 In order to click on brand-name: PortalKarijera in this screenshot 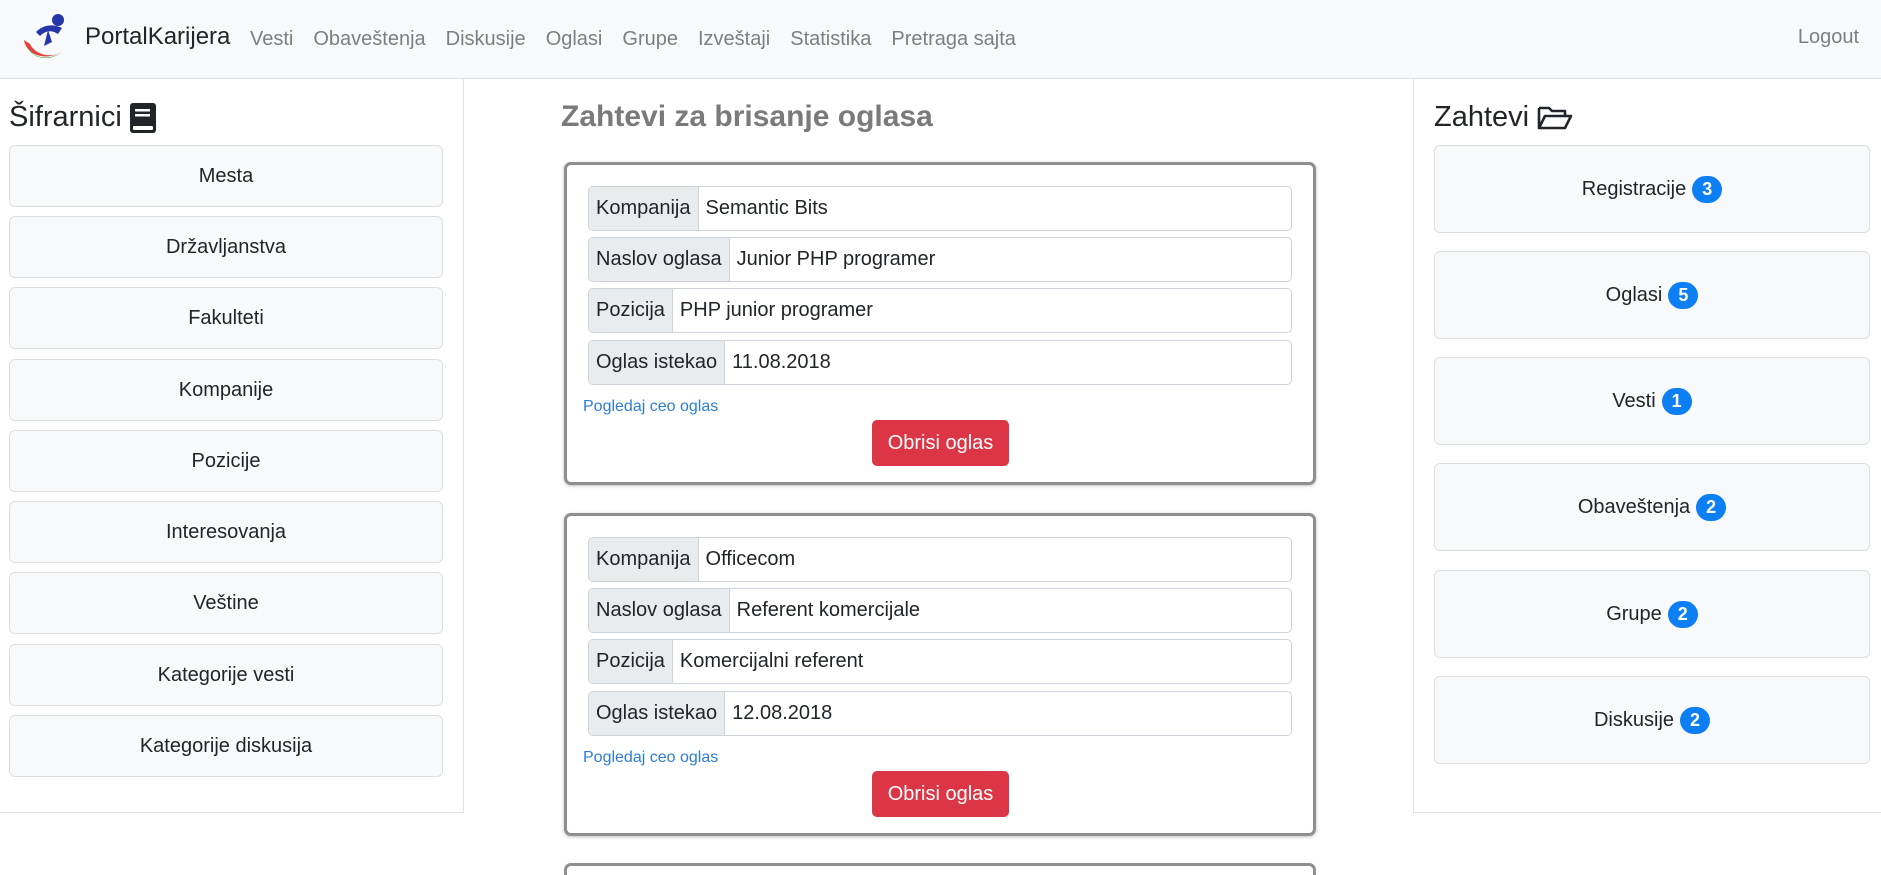, I will do `click(158, 36)`.